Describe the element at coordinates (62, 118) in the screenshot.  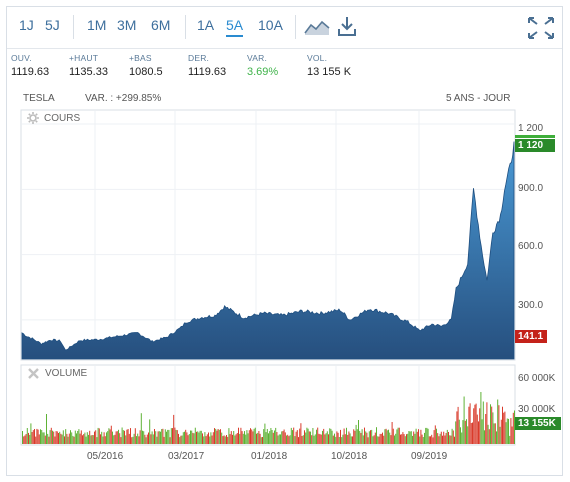
I see `price-panel-label: COURS` at that location.